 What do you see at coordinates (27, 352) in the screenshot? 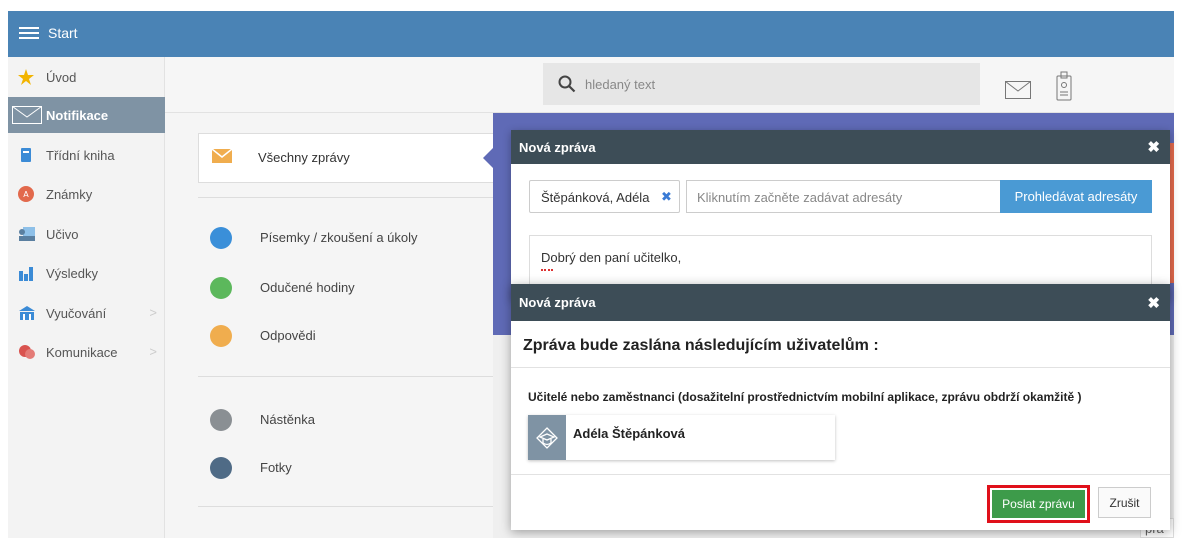
I see `chat-icon` at bounding box center [27, 352].